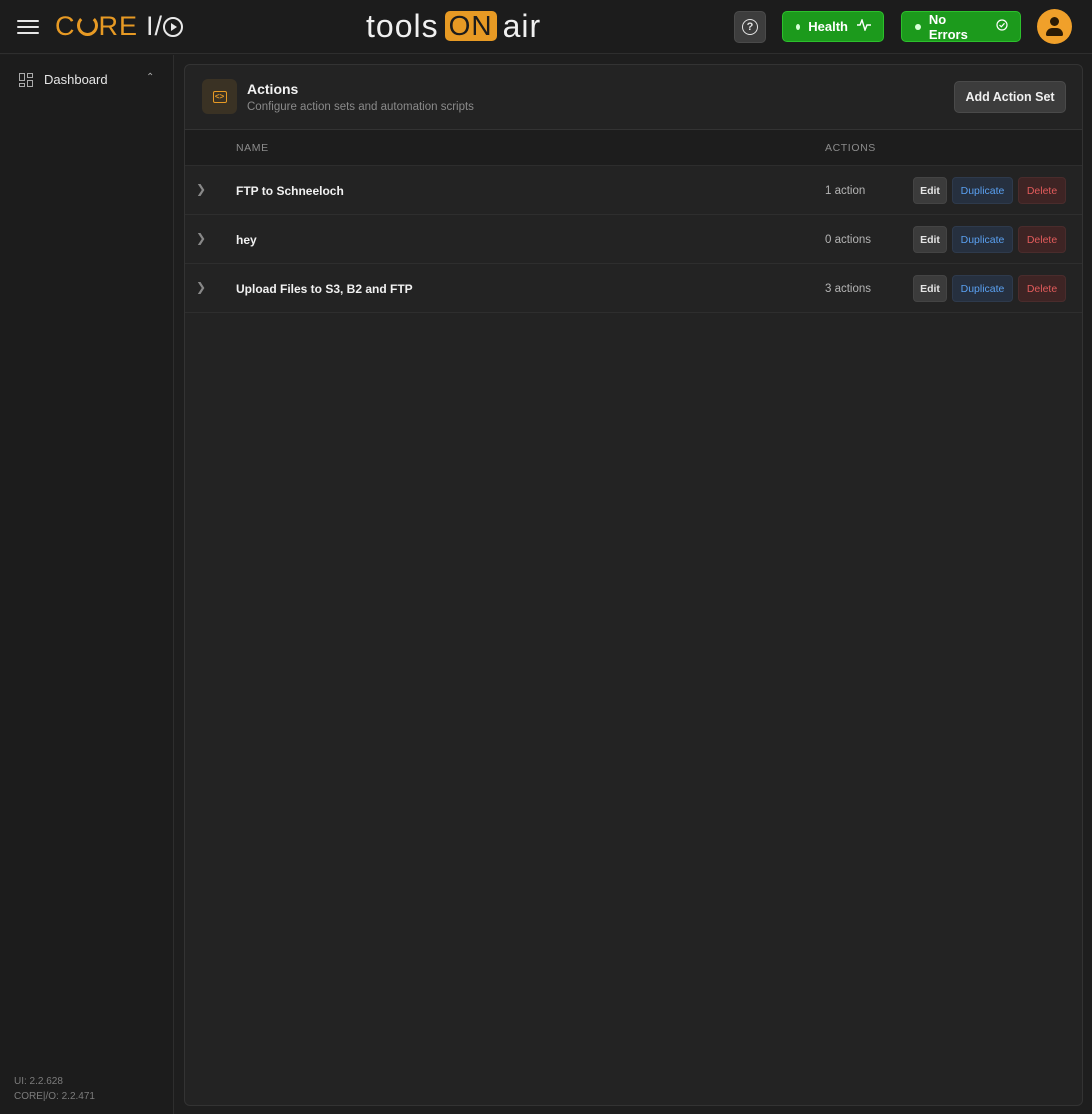 This screenshot has height=1114, width=1092. I want to click on sidebar-item-dashboard: Dashboard ⌃, so click(86, 80).